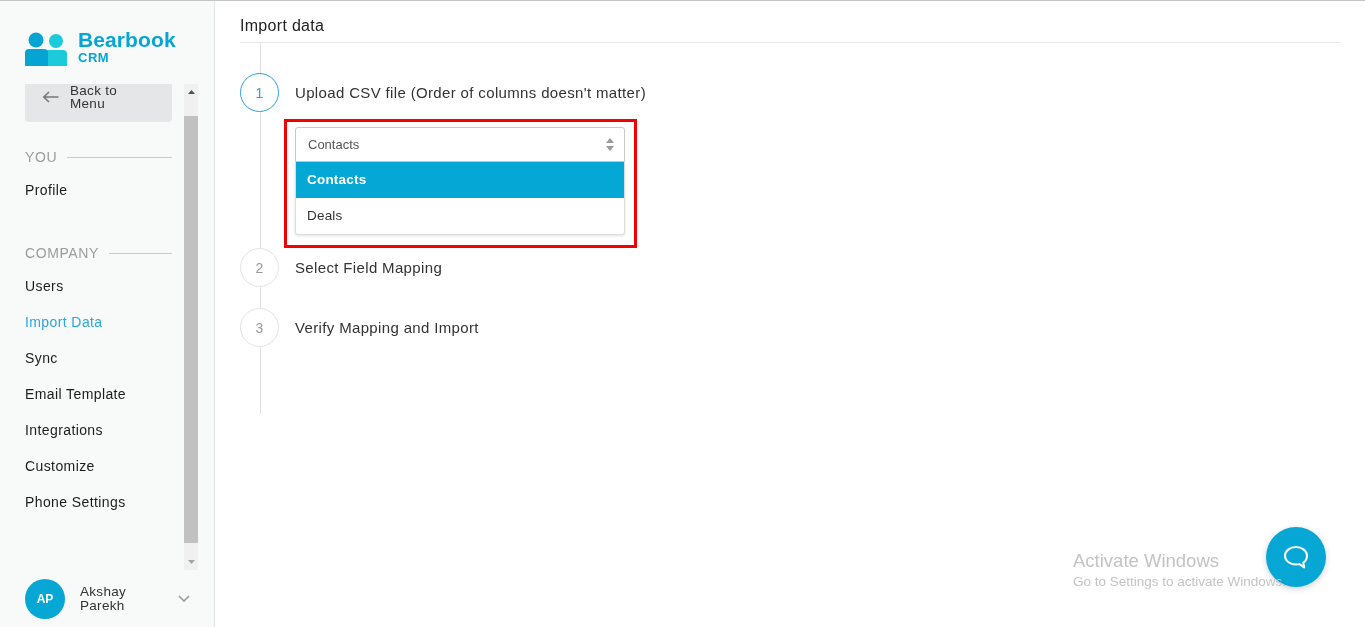  Describe the element at coordinates (610, 144) in the screenshot. I see `sort-caret-icon` at that location.